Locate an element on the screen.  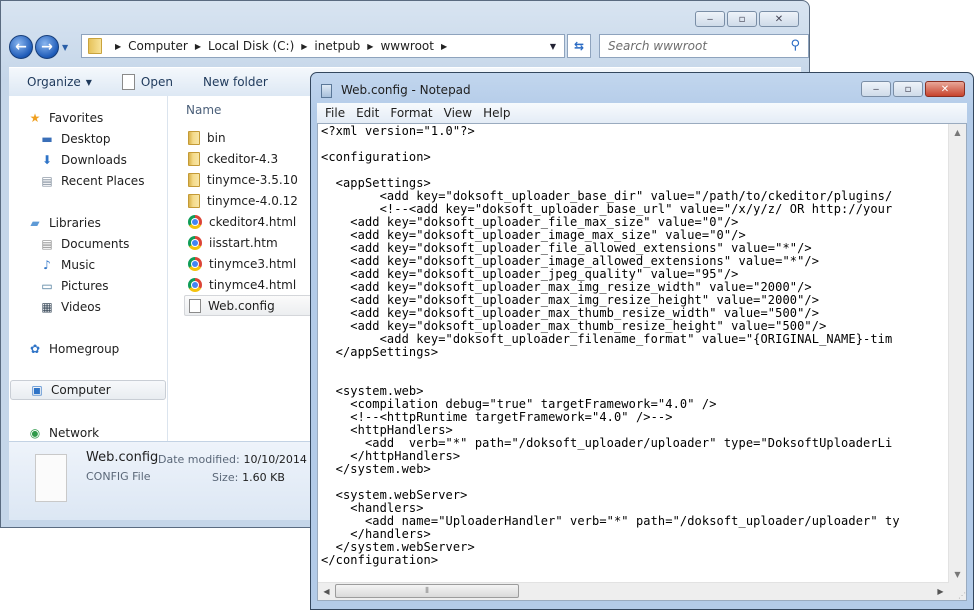
code-line: </appSettings> is located at coordinates (380, 352).